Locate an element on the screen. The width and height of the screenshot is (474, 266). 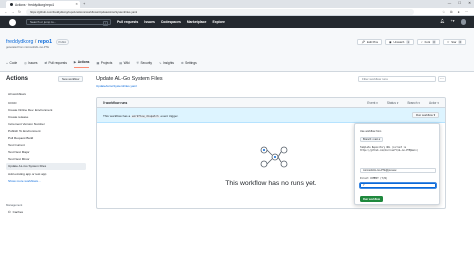
new-tab-icon: + is located at coordinates (84, 3).